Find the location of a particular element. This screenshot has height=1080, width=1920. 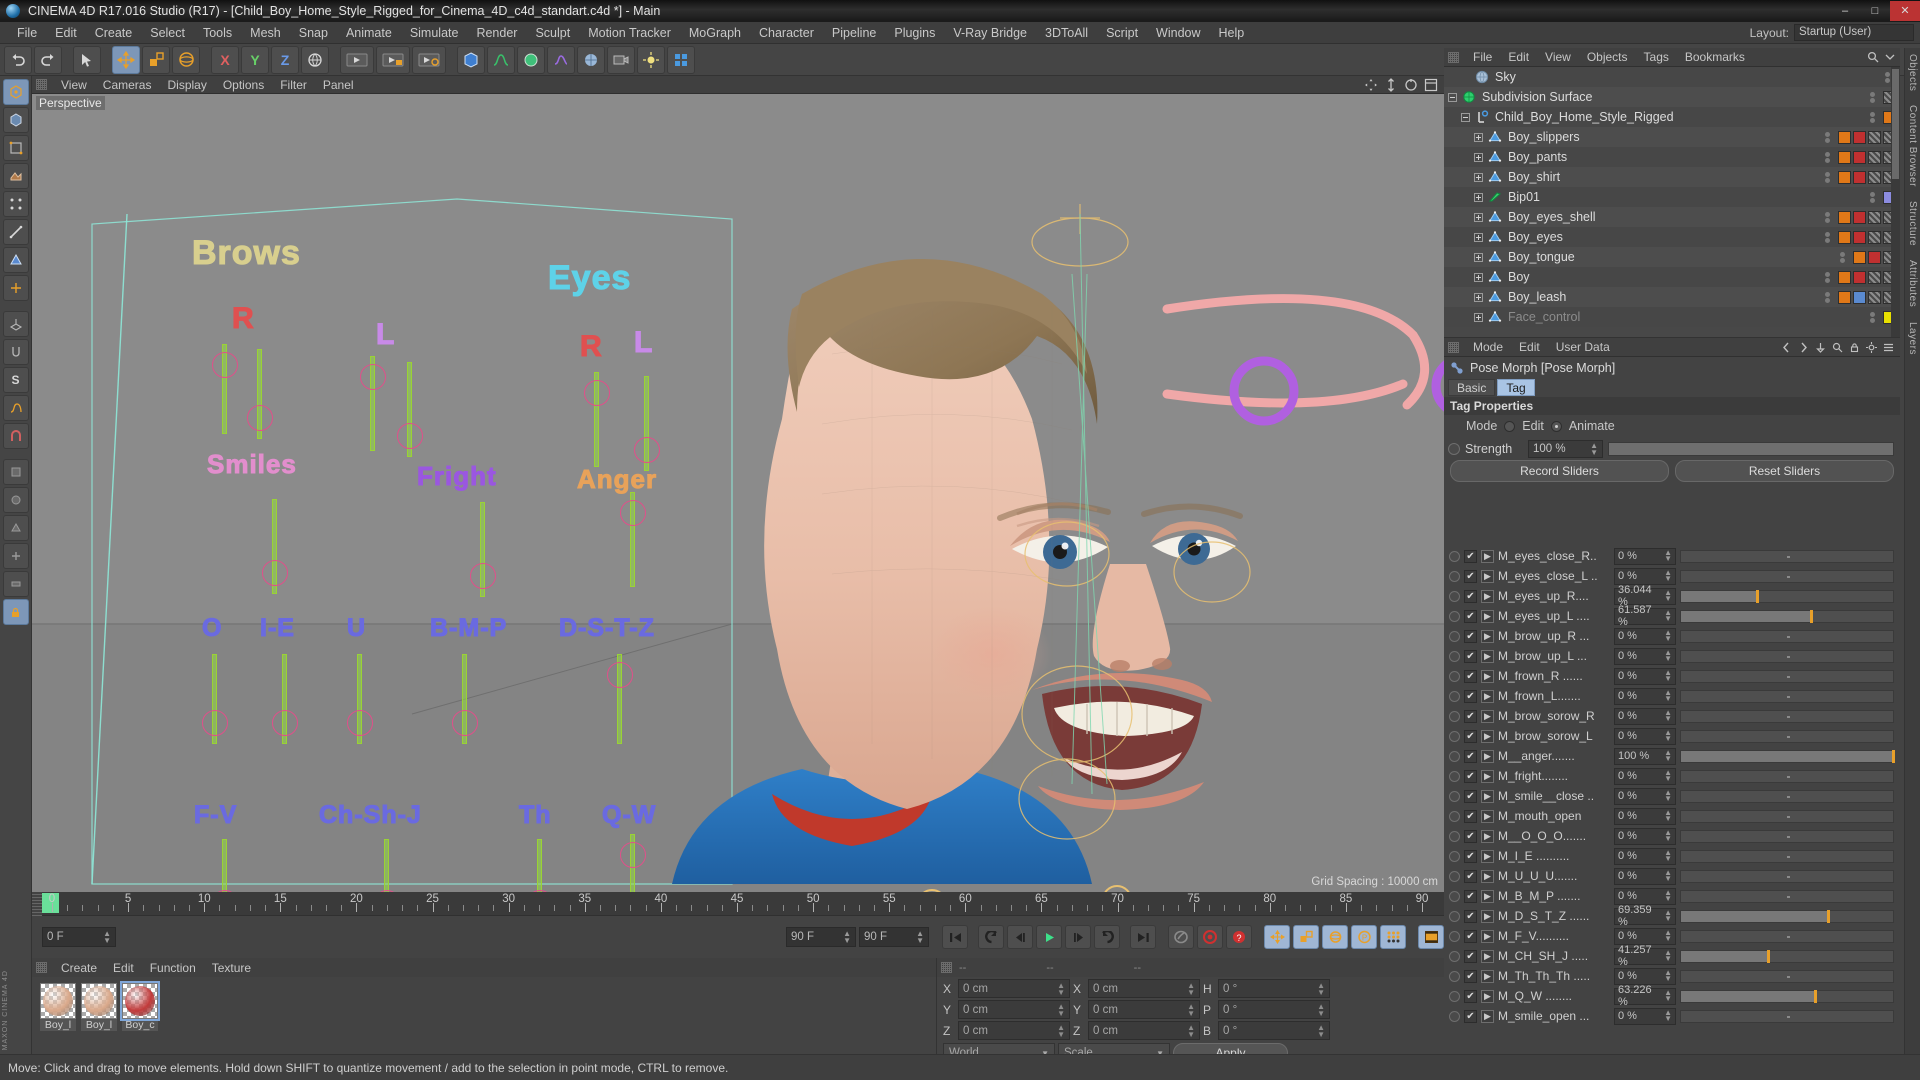

morph-slider-row: ✔ ▶ M__anger....... 100 % ▲ ▼ is located at coordinates (1672, 756).